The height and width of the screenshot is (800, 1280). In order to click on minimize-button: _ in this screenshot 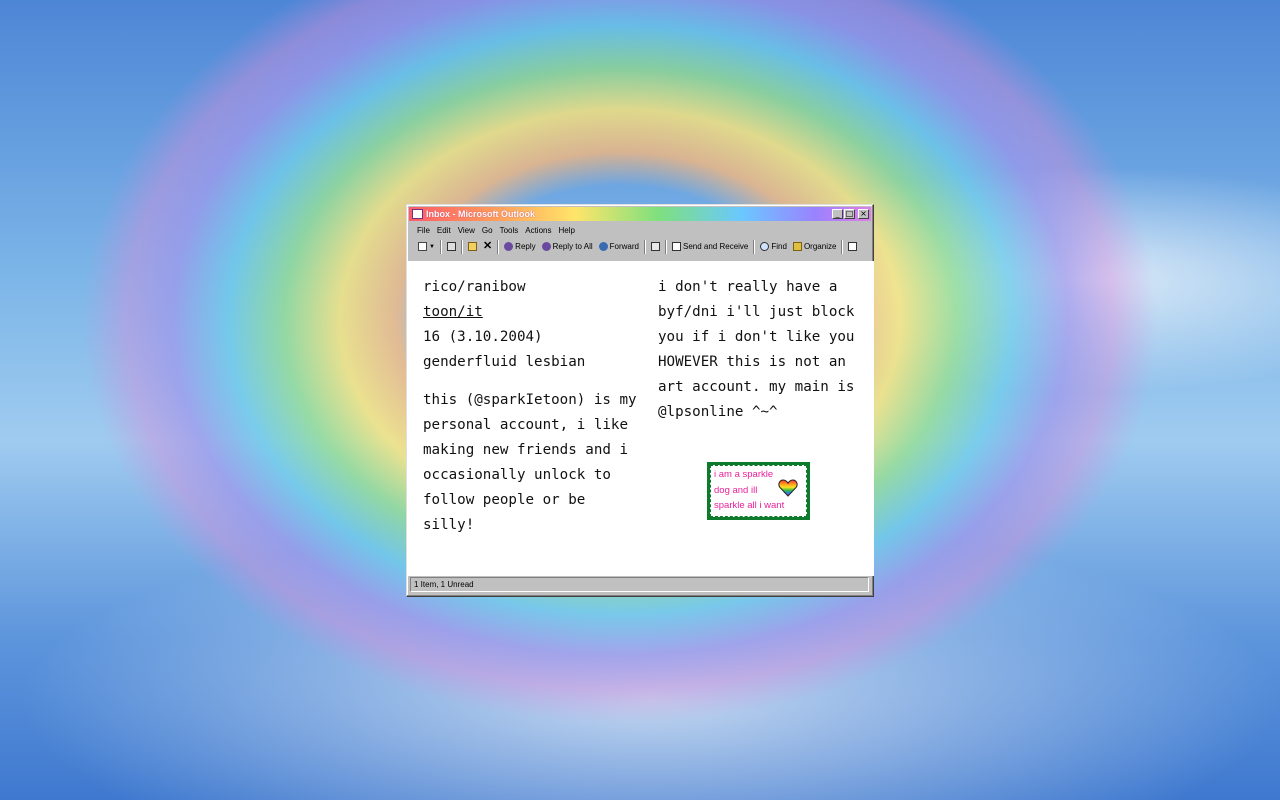, I will do `click(837, 214)`.